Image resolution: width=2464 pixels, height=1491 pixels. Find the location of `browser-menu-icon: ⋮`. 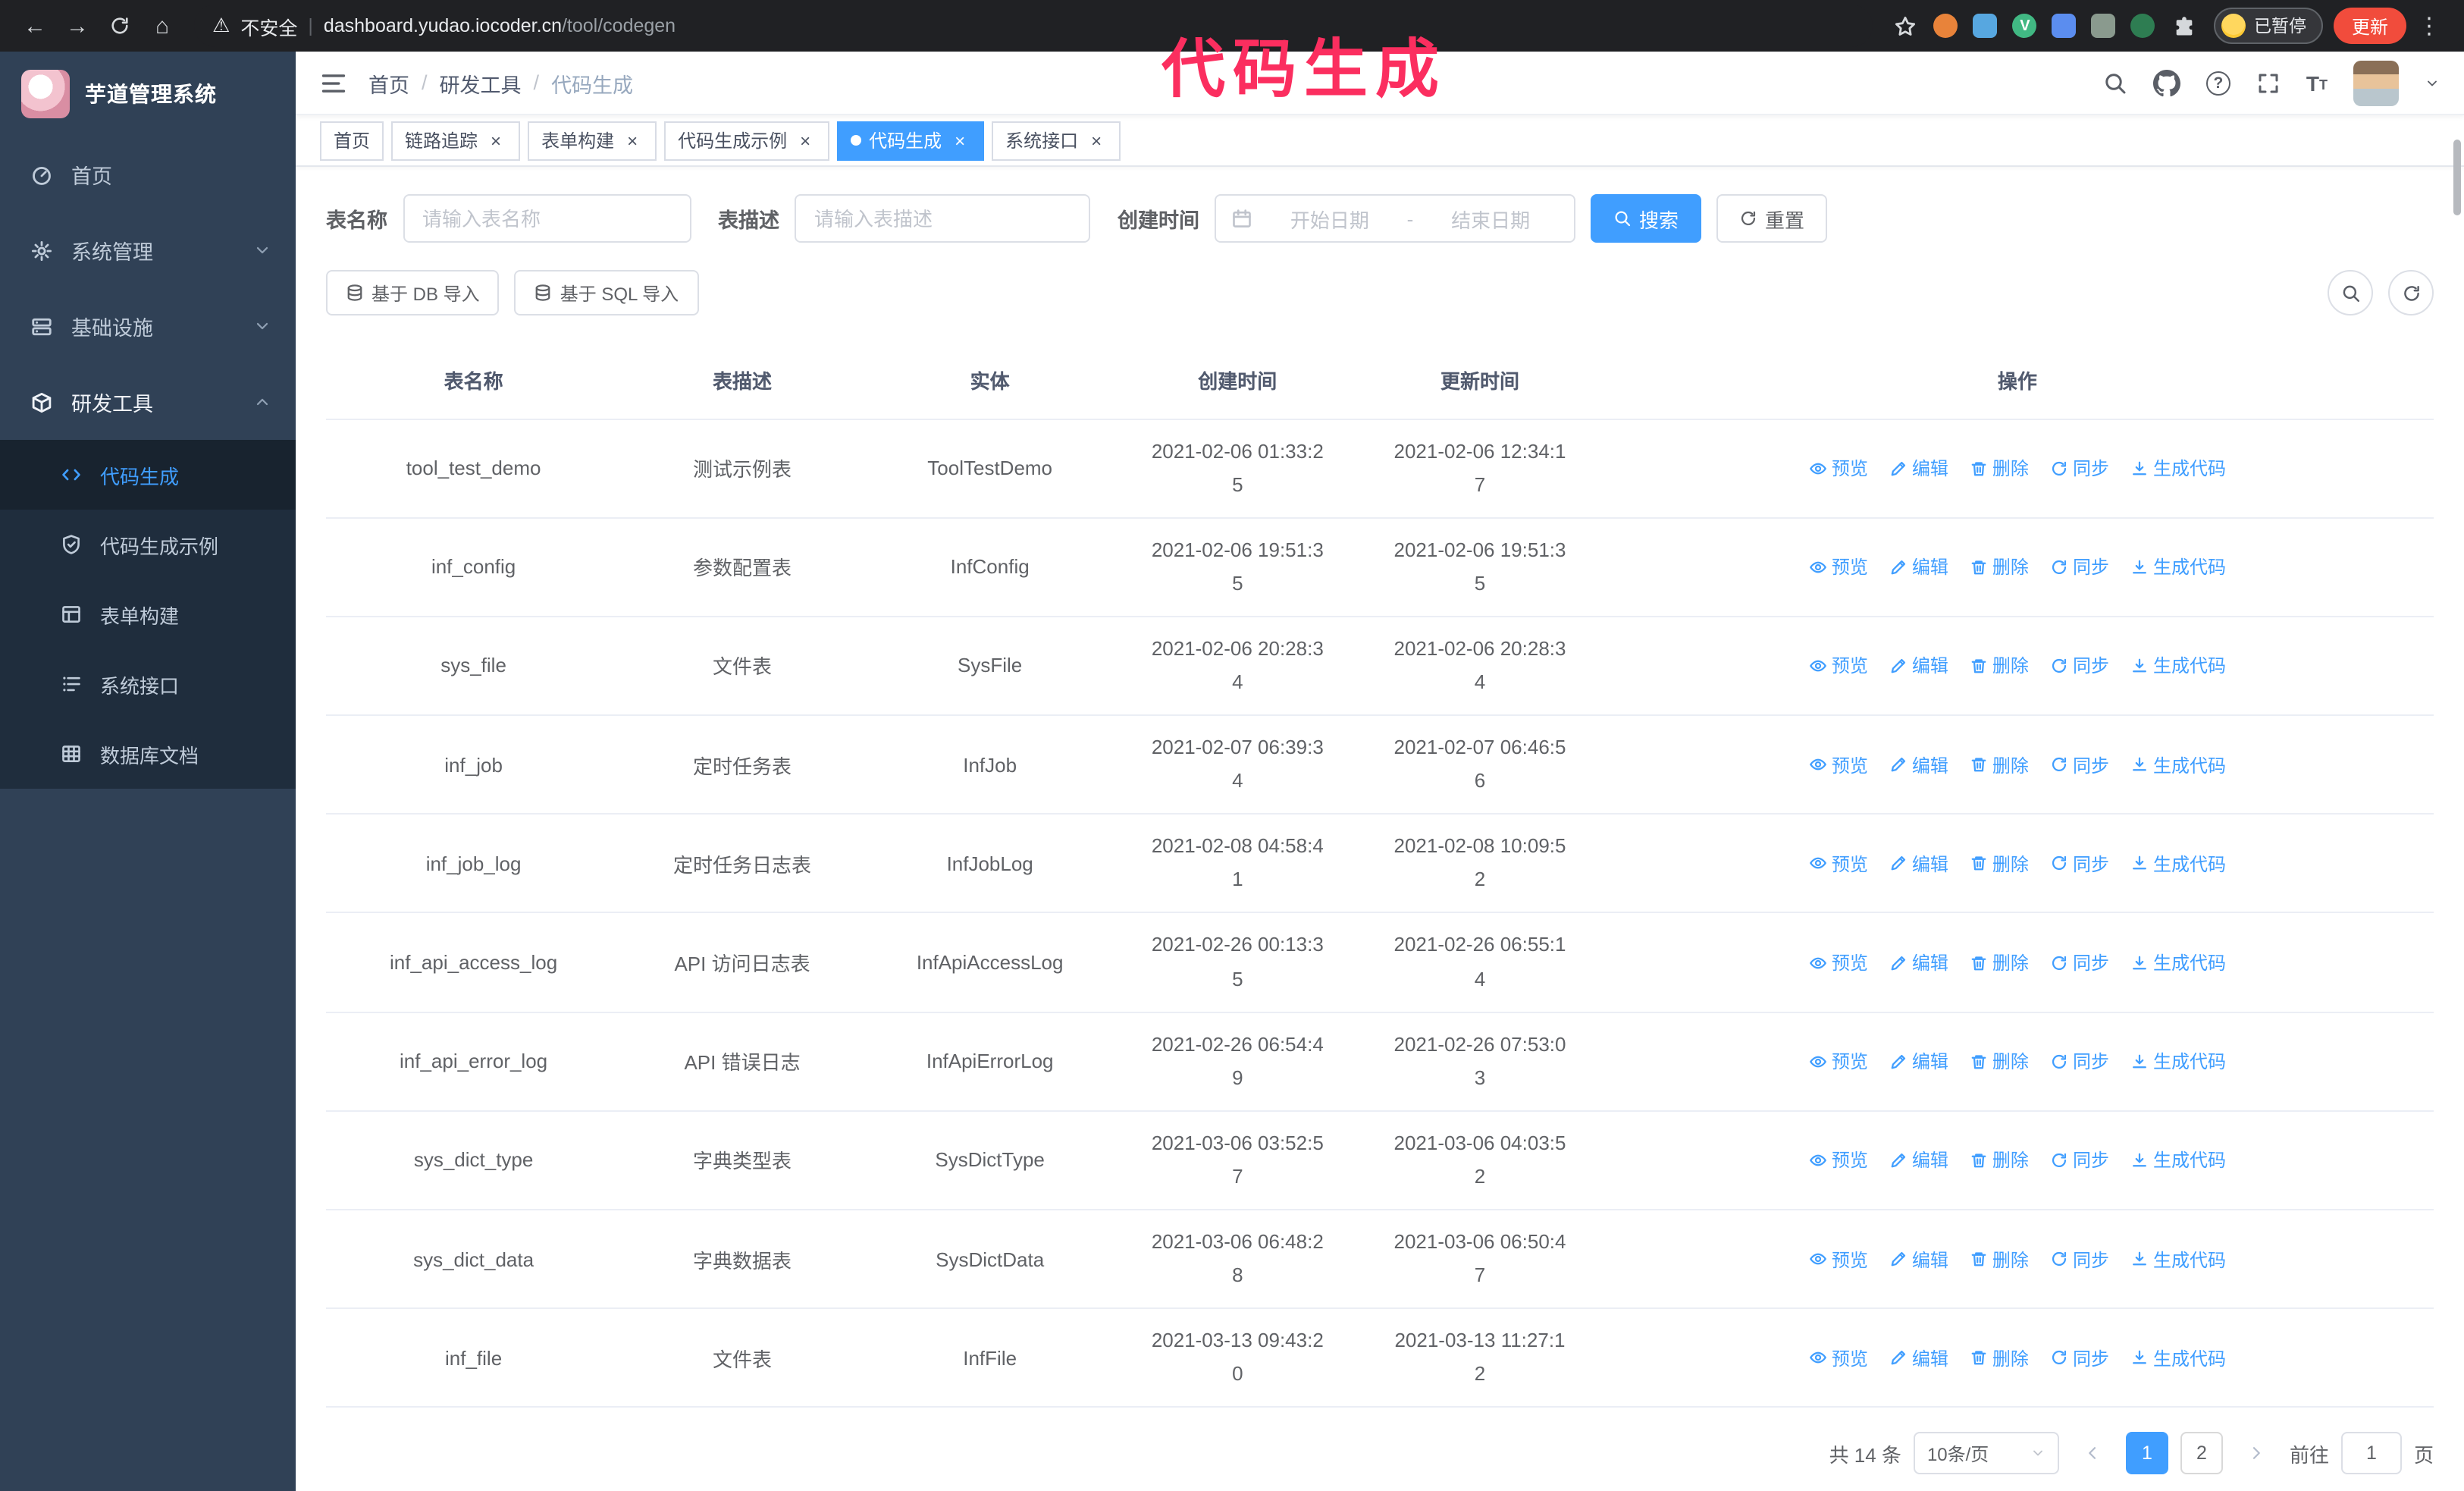

browser-menu-icon: ⋮ is located at coordinates (2429, 26).